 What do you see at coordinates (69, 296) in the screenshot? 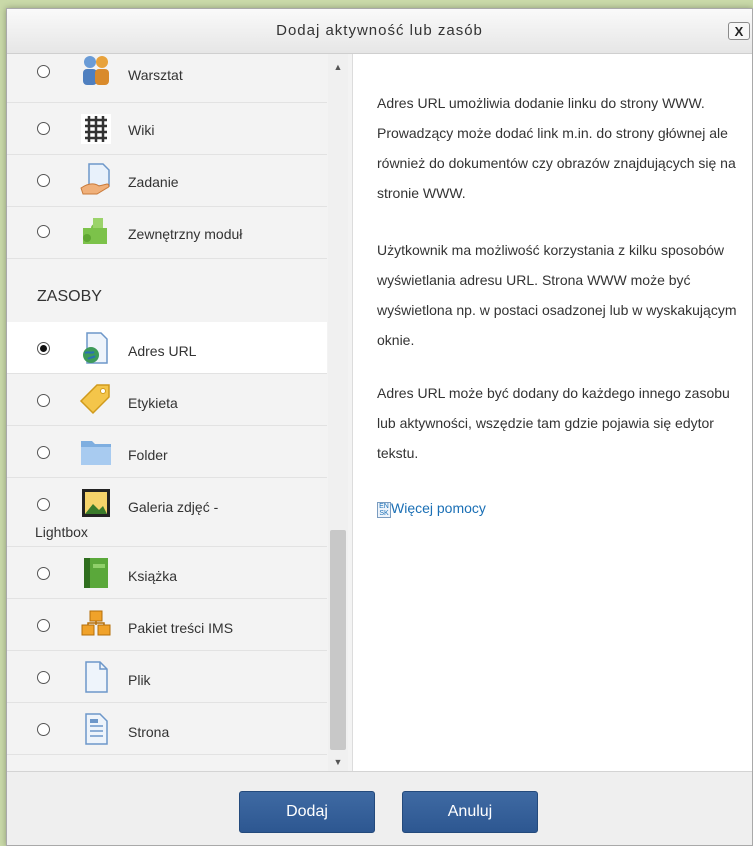
I see `section-heading-zasoby: ZASOBY` at bounding box center [69, 296].